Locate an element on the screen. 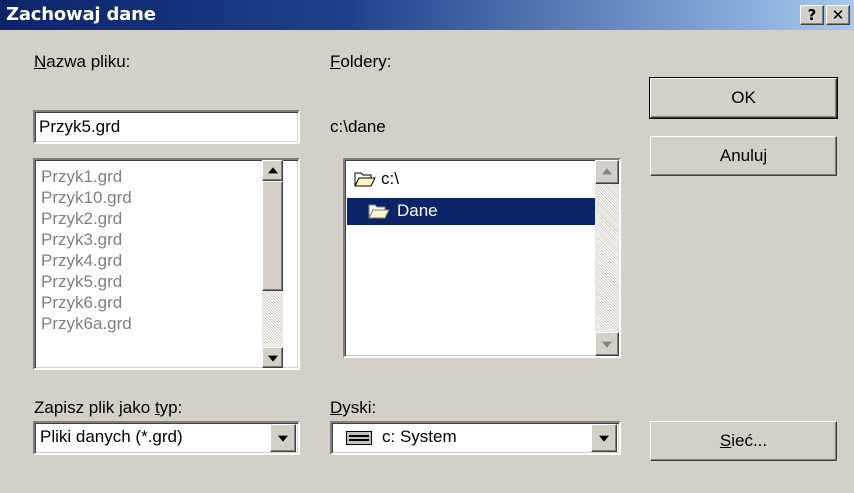 The width and height of the screenshot is (854, 493). current-path: c:\dane is located at coordinates (358, 126).